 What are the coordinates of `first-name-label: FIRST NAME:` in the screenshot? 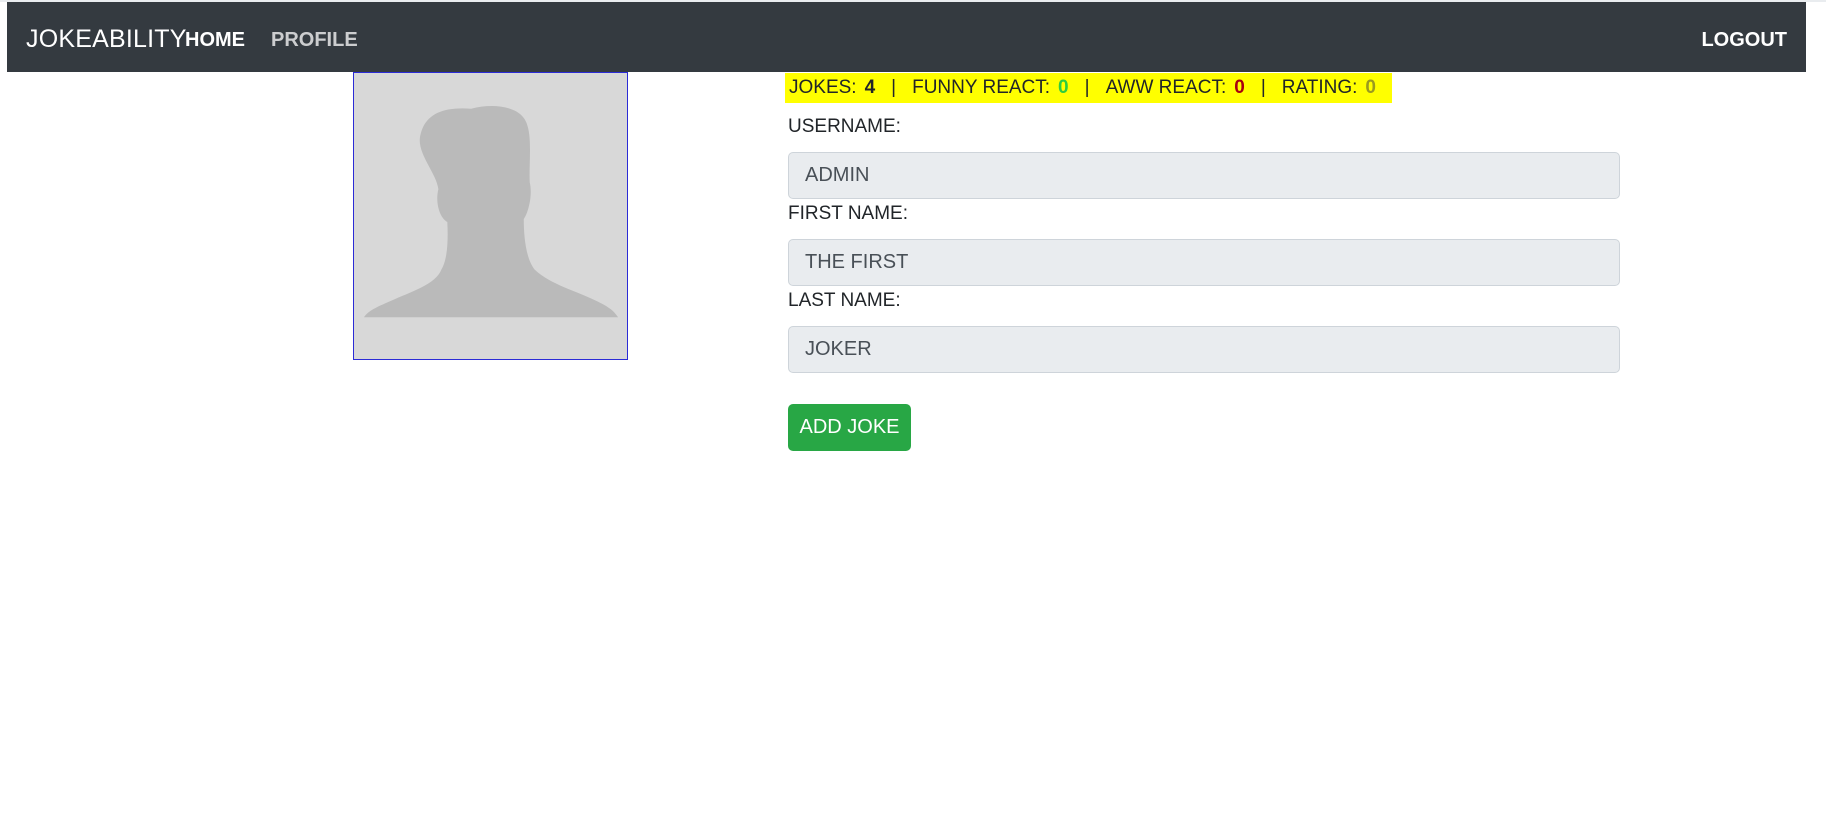 It's located at (848, 213).